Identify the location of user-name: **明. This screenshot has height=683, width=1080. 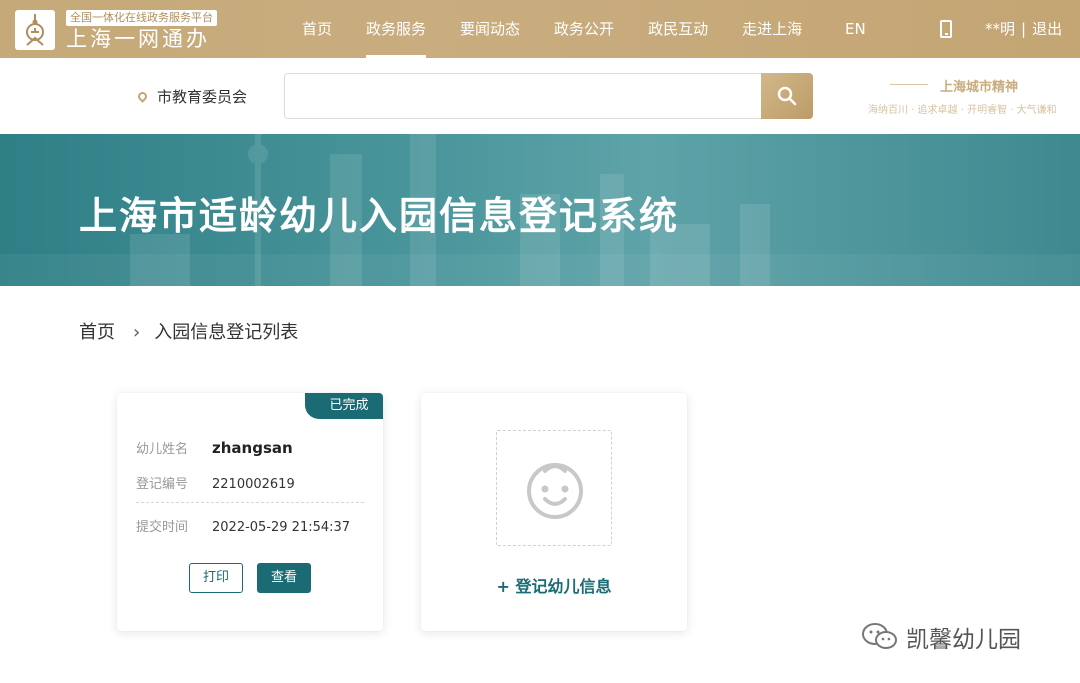
(1000, 29).